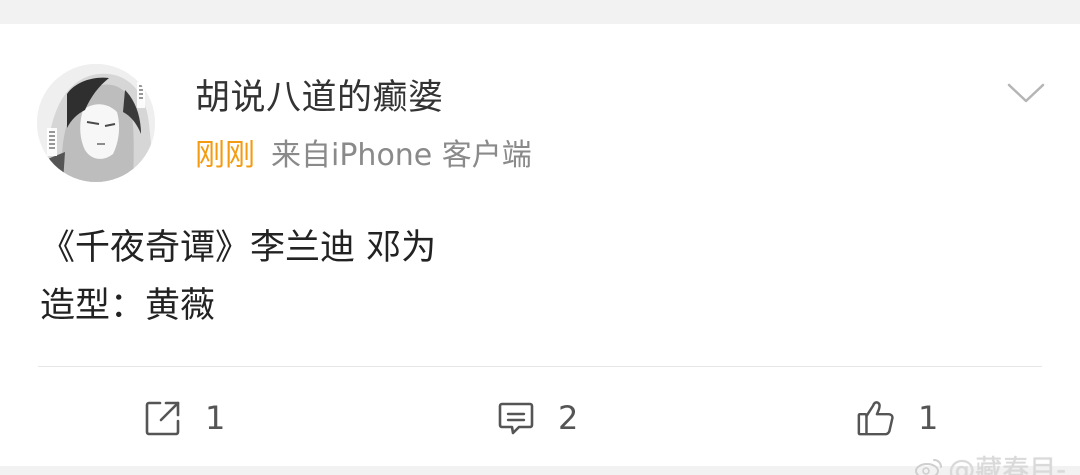  Describe the element at coordinates (568, 418) in the screenshot. I see `comment-count: 2` at that location.